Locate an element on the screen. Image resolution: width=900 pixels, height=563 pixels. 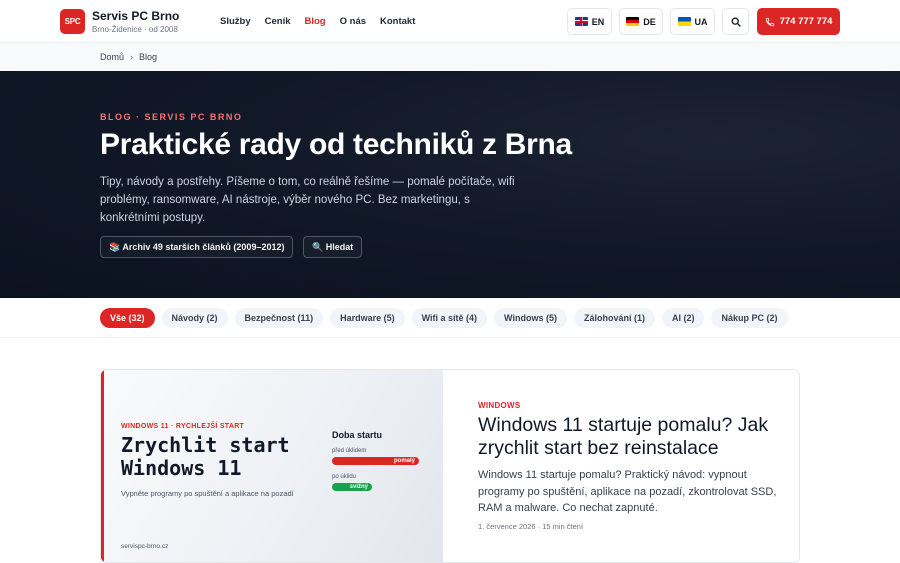
before-label: před úklidem is located at coordinates (349, 451).